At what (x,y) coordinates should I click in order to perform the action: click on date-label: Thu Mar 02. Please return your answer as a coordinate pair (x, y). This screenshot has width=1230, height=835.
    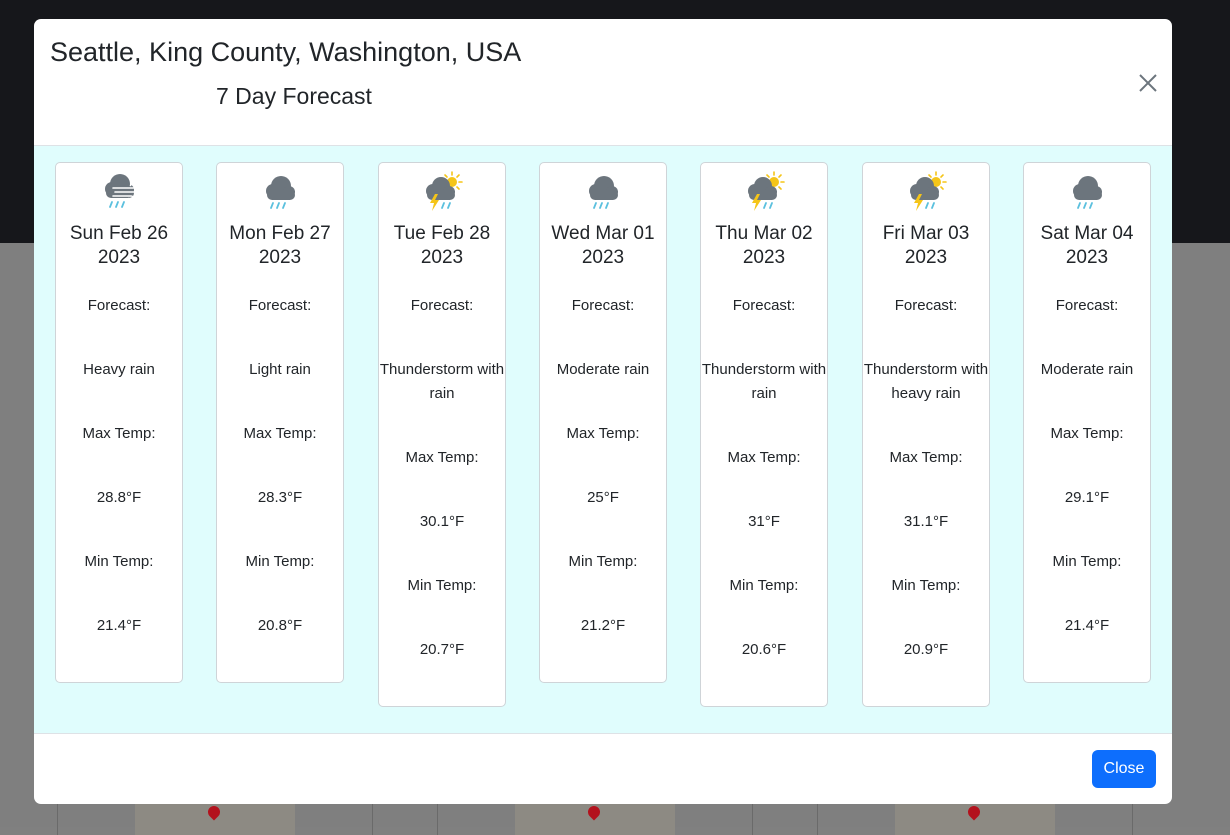
    Looking at the image, I should click on (764, 233).